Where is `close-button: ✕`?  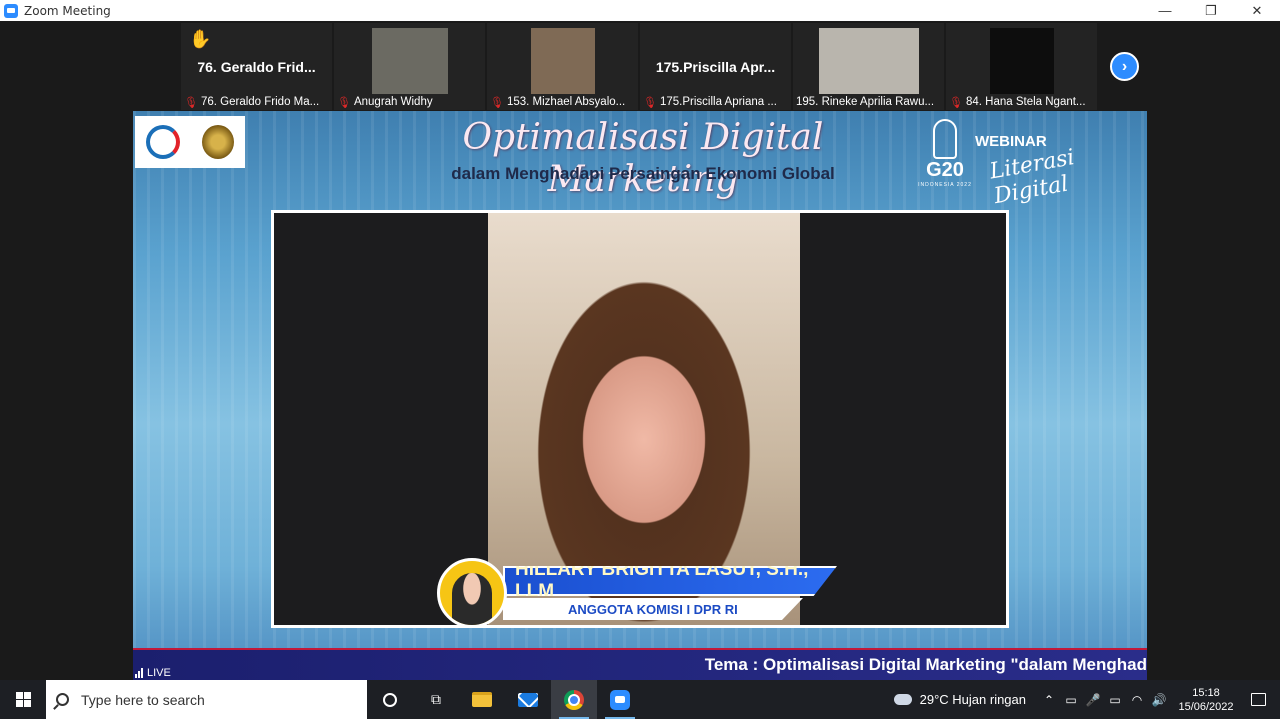
close-button: ✕ is located at coordinates (1257, 10).